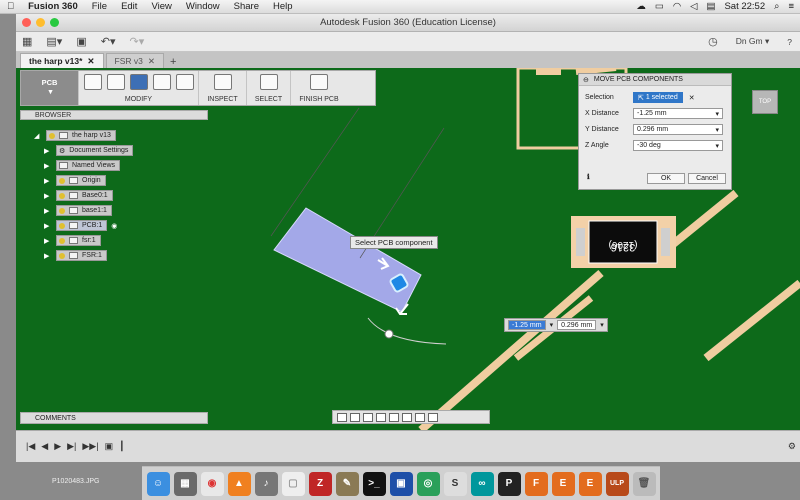 This screenshot has width=800, height=500. Describe the element at coordinates (222, 82) in the screenshot. I see `measure-icon` at that location.